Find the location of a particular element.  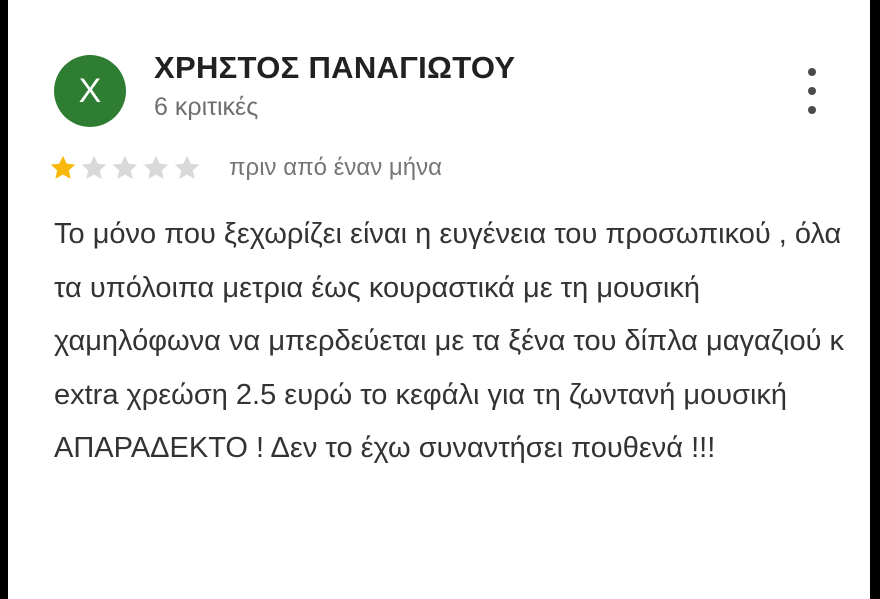

avatar: Χ is located at coordinates (90, 91).